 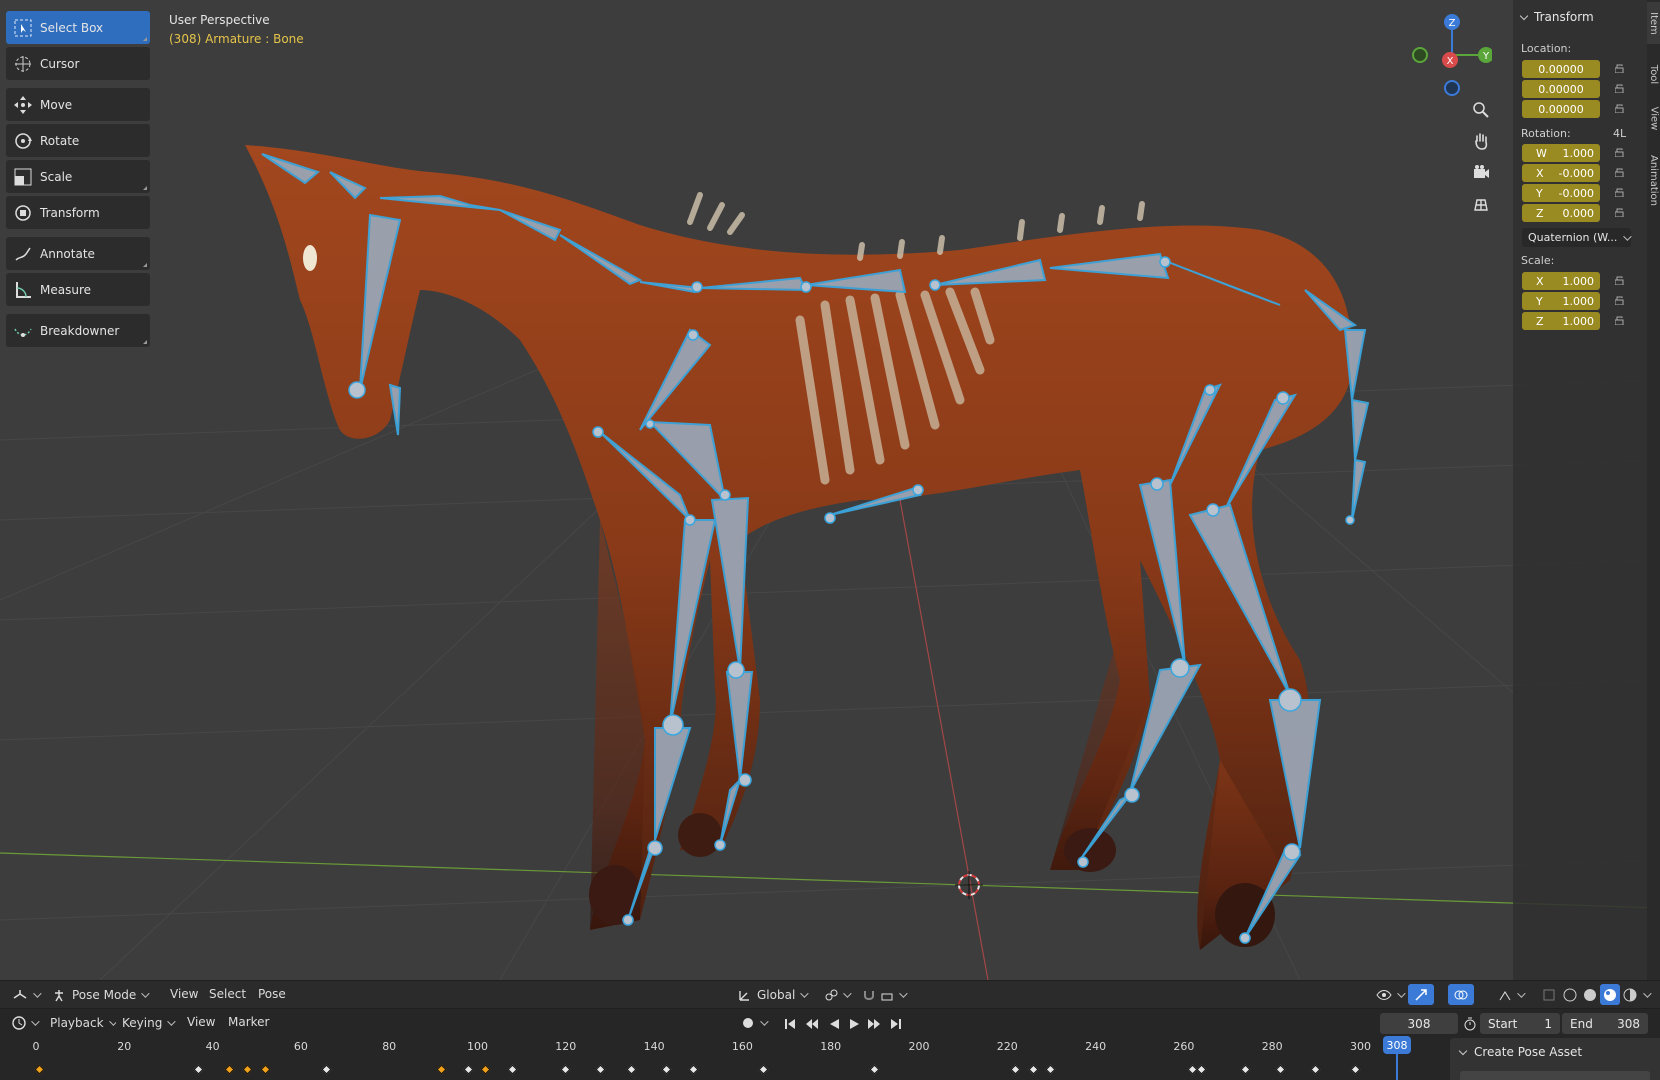 What do you see at coordinates (854, 1024) in the screenshot?
I see `play-icon` at bounding box center [854, 1024].